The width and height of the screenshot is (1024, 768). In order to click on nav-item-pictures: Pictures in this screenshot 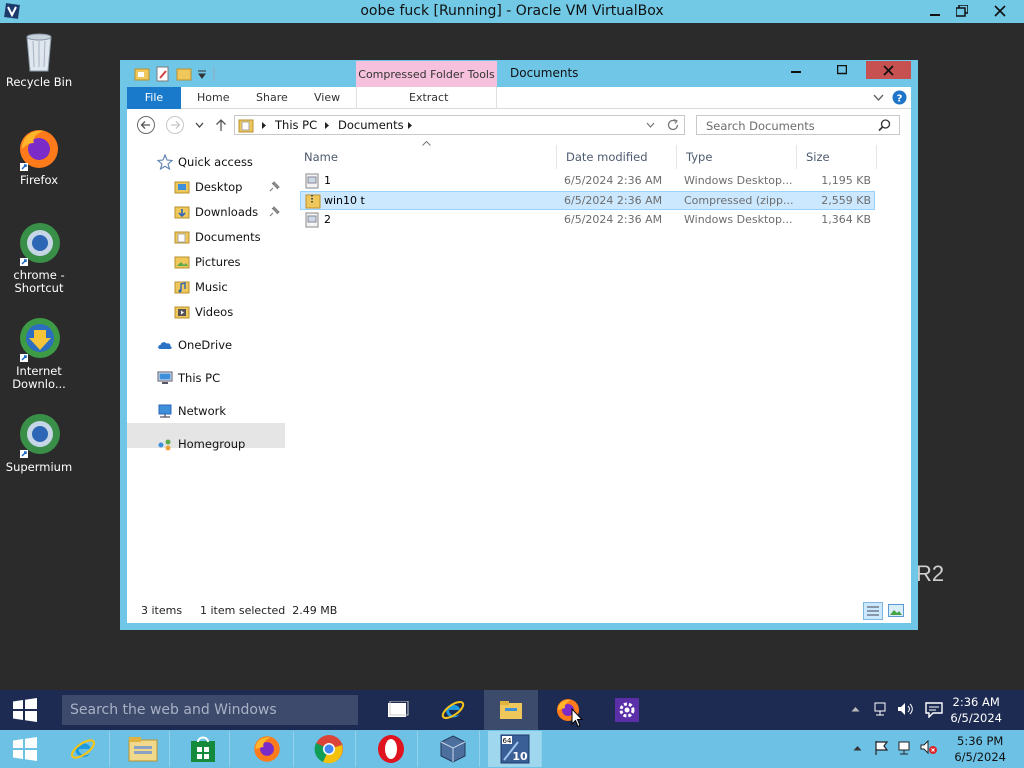, I will do `click(207, 262)`.